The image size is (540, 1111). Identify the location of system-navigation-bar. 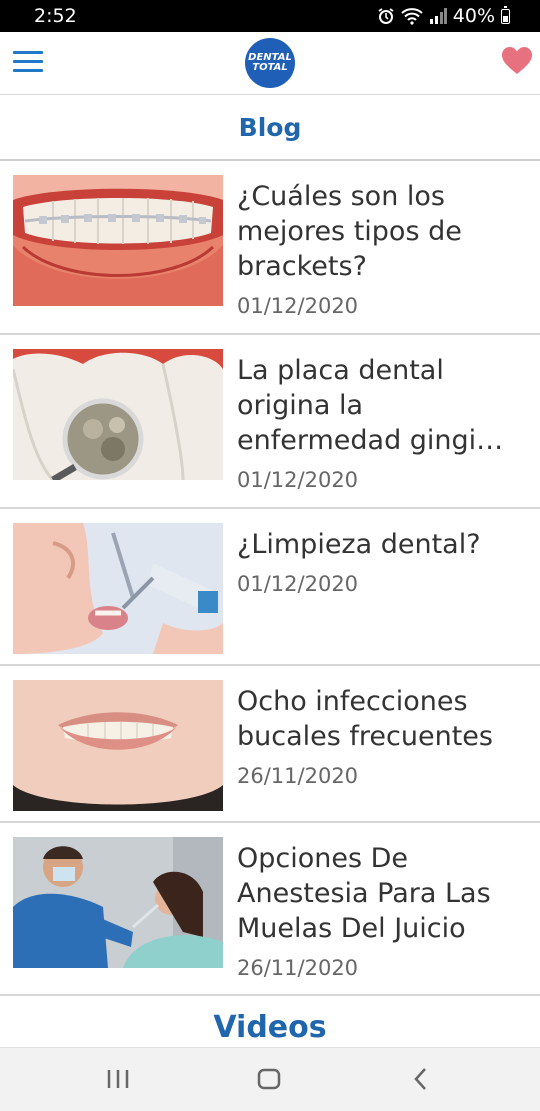
(270, 1079).